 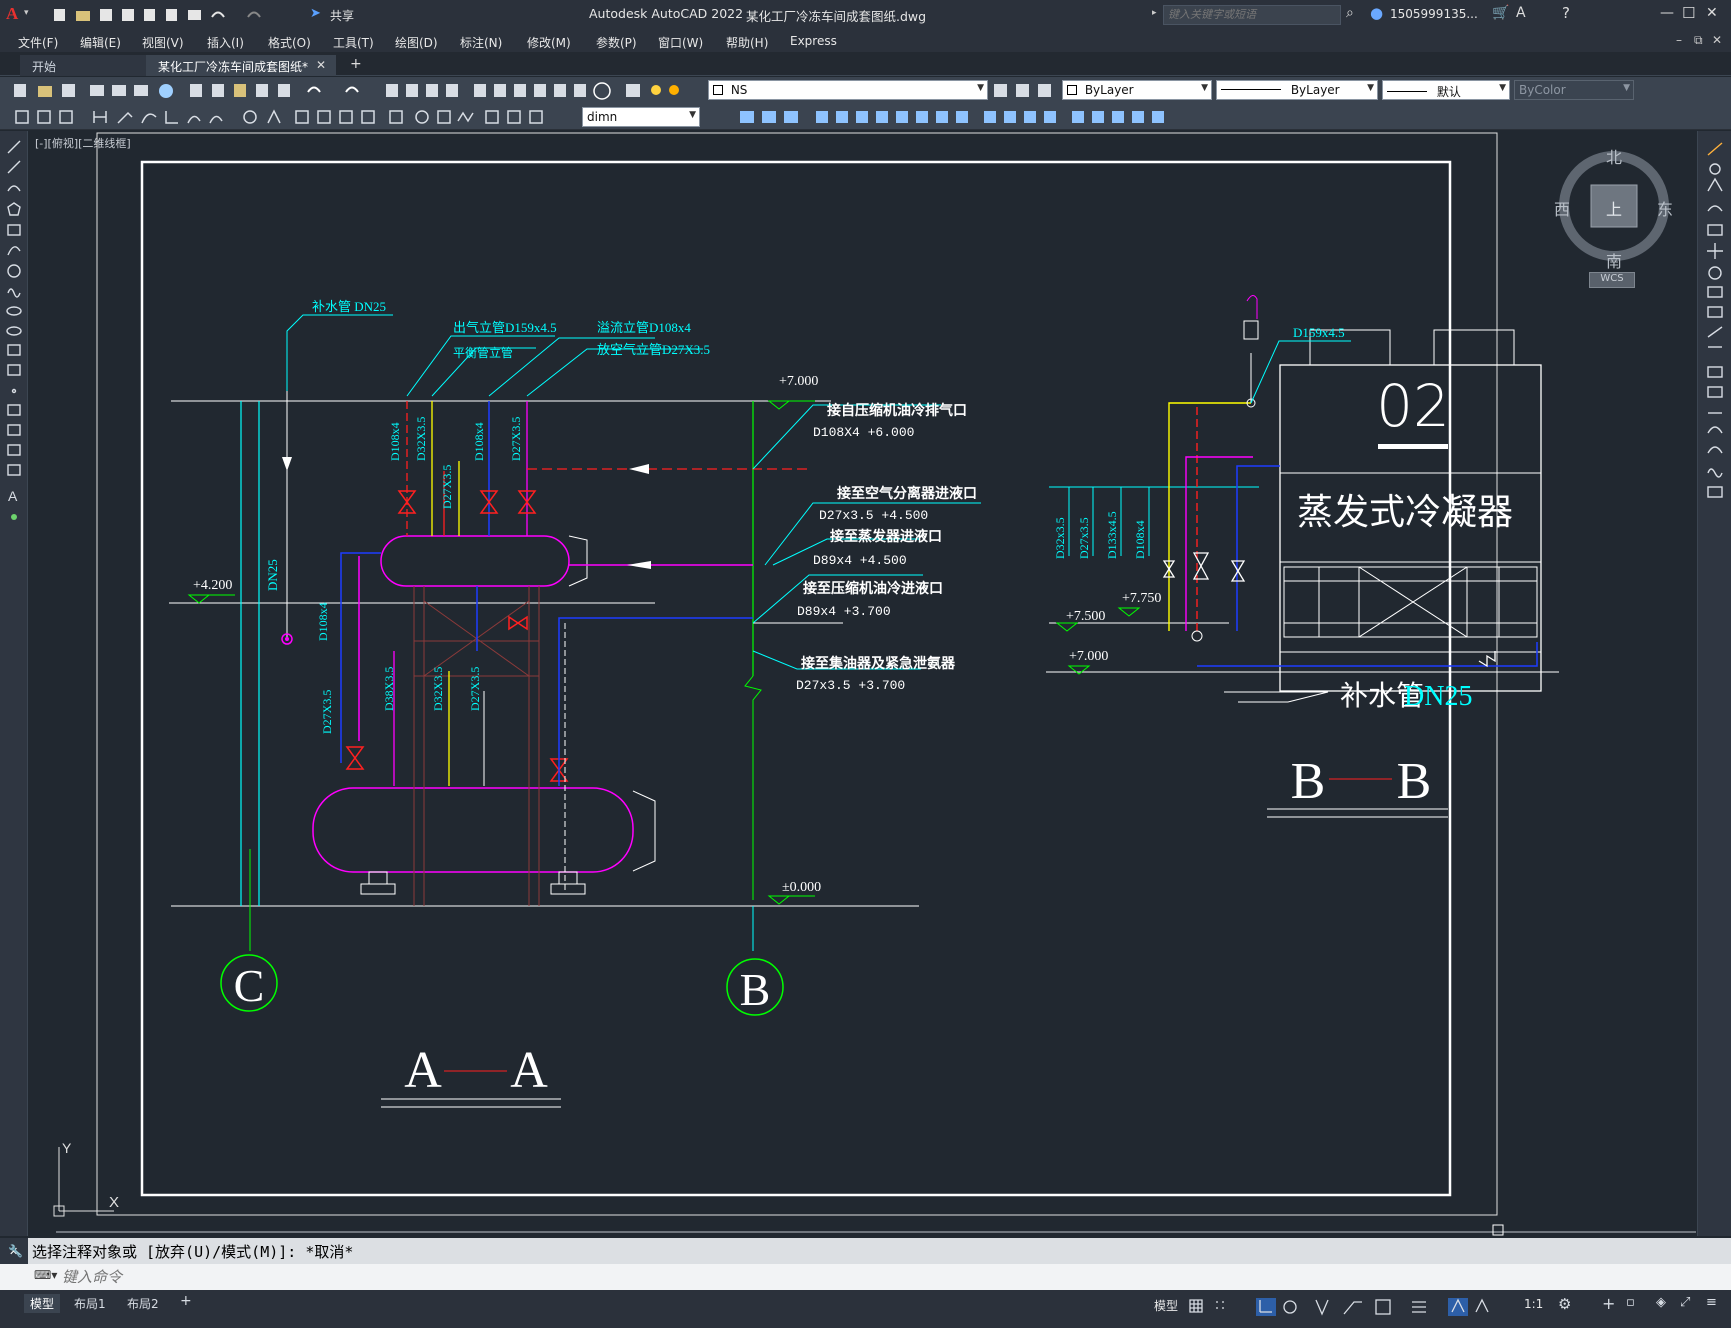 What do you see at coordinates (1533, 1304) in the screenshot?
I see `annotation-scale: 1:1` at bounding box center [1533, 1304].